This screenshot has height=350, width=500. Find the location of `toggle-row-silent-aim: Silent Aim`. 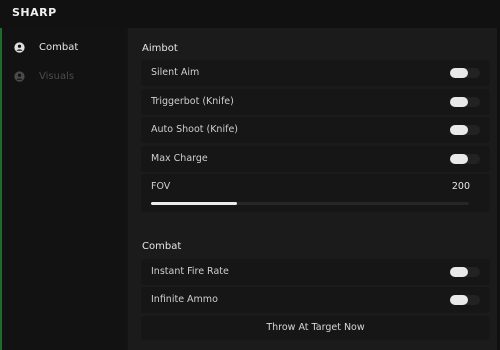

toggle-row-silent-aim: Silent Aim is located at coordinates (315, 73).